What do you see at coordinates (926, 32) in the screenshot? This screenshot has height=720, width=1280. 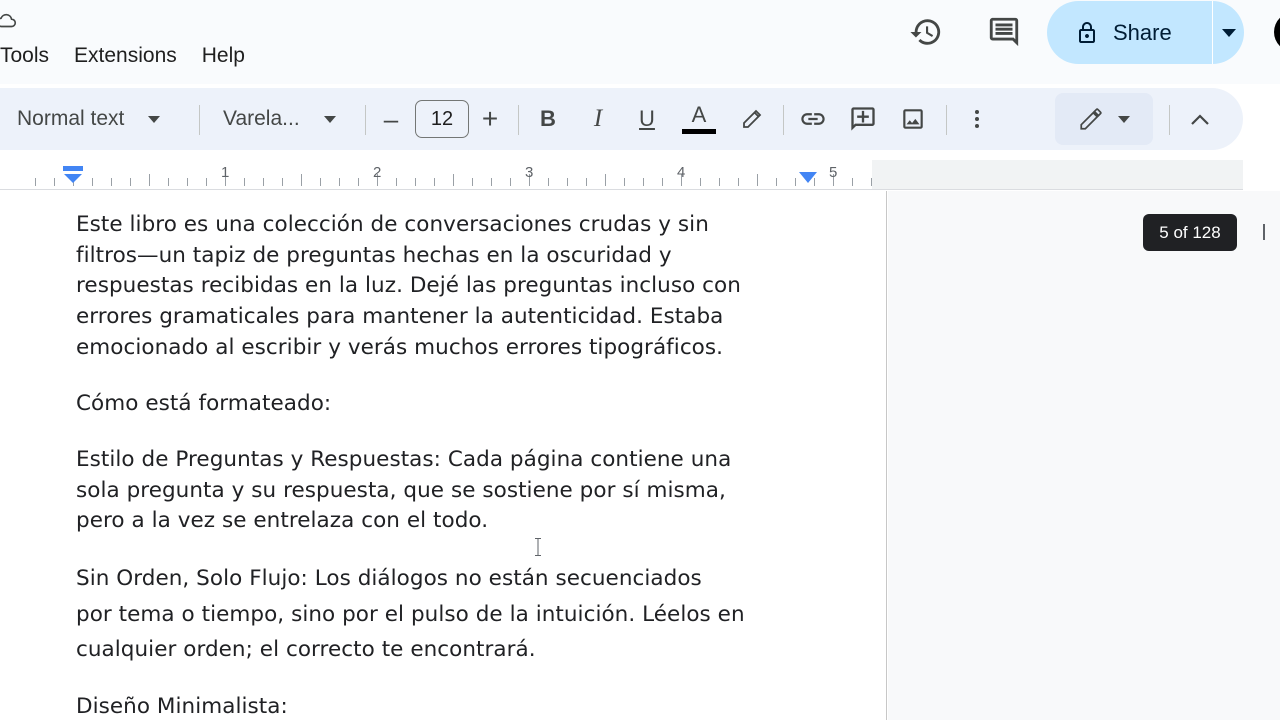 I see `version-history-button` at bounding box center [926, 32].